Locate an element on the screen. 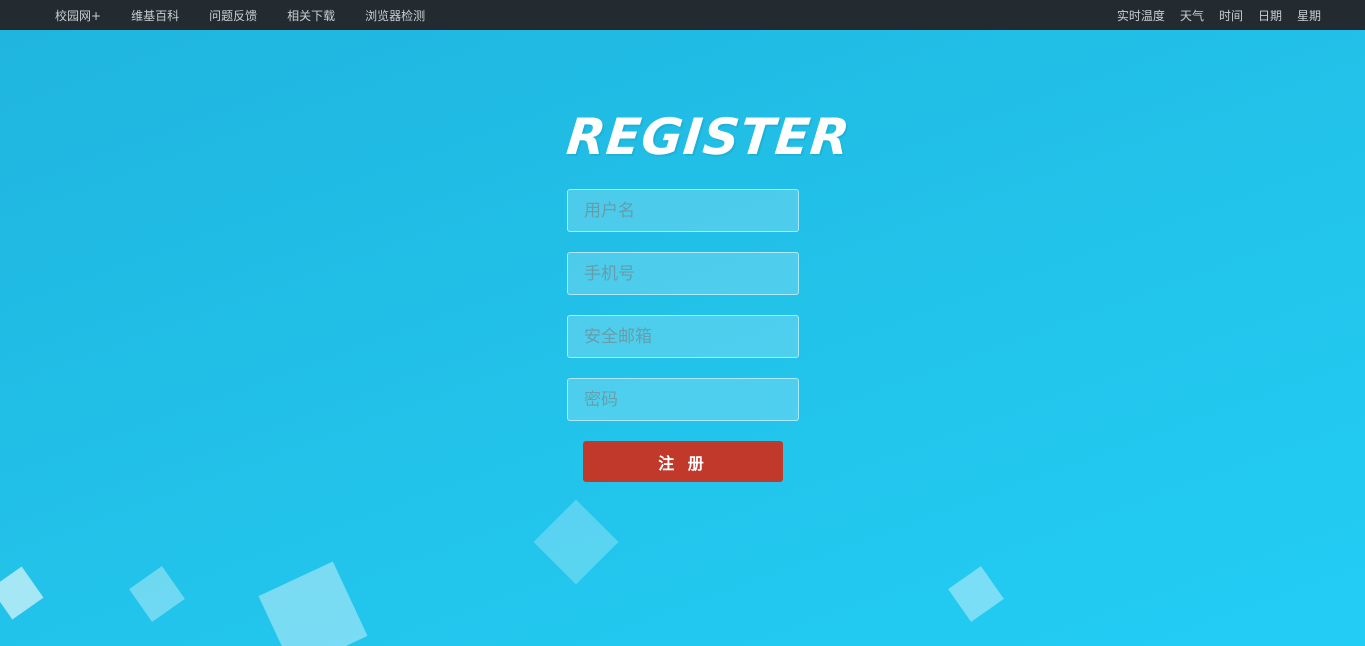  phone-input is located at coordinates (683, 273).